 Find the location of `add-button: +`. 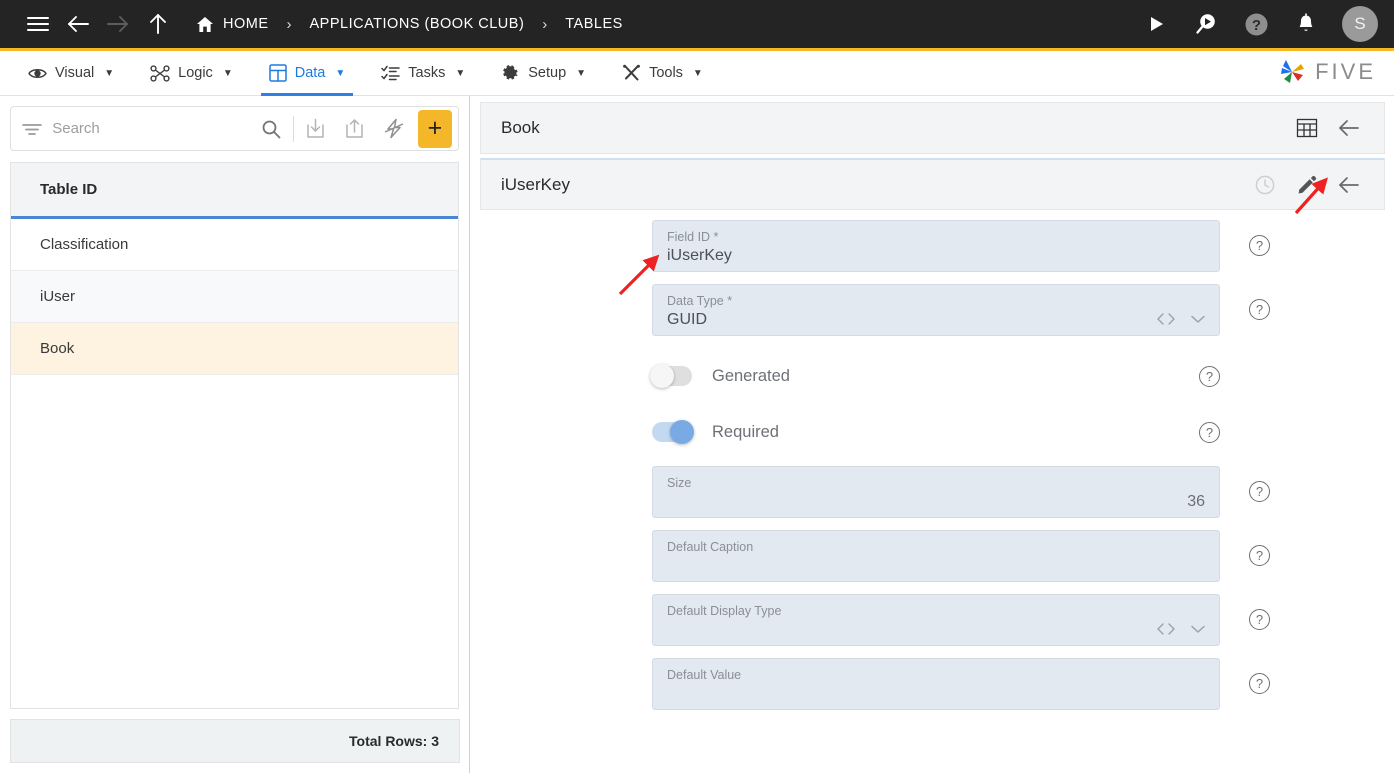

add-button: + is located at coordinates (434, 128).